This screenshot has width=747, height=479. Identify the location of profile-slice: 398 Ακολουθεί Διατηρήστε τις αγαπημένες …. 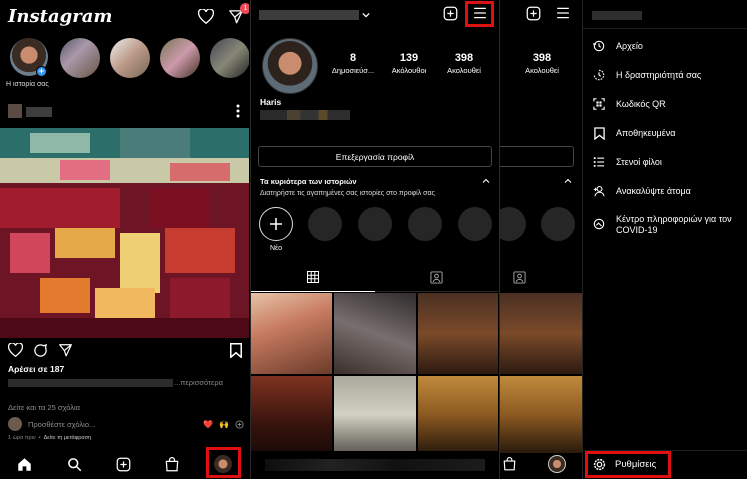
(541, 239).